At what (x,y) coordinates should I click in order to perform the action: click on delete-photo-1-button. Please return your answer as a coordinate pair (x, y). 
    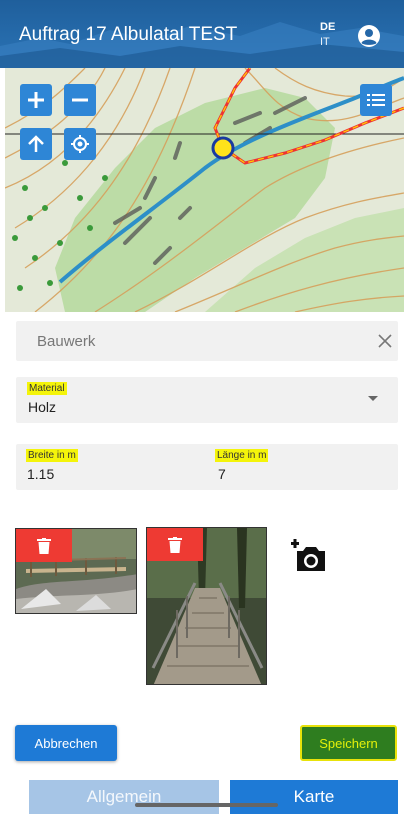
    Looking at the image, I should click on (44, 545).